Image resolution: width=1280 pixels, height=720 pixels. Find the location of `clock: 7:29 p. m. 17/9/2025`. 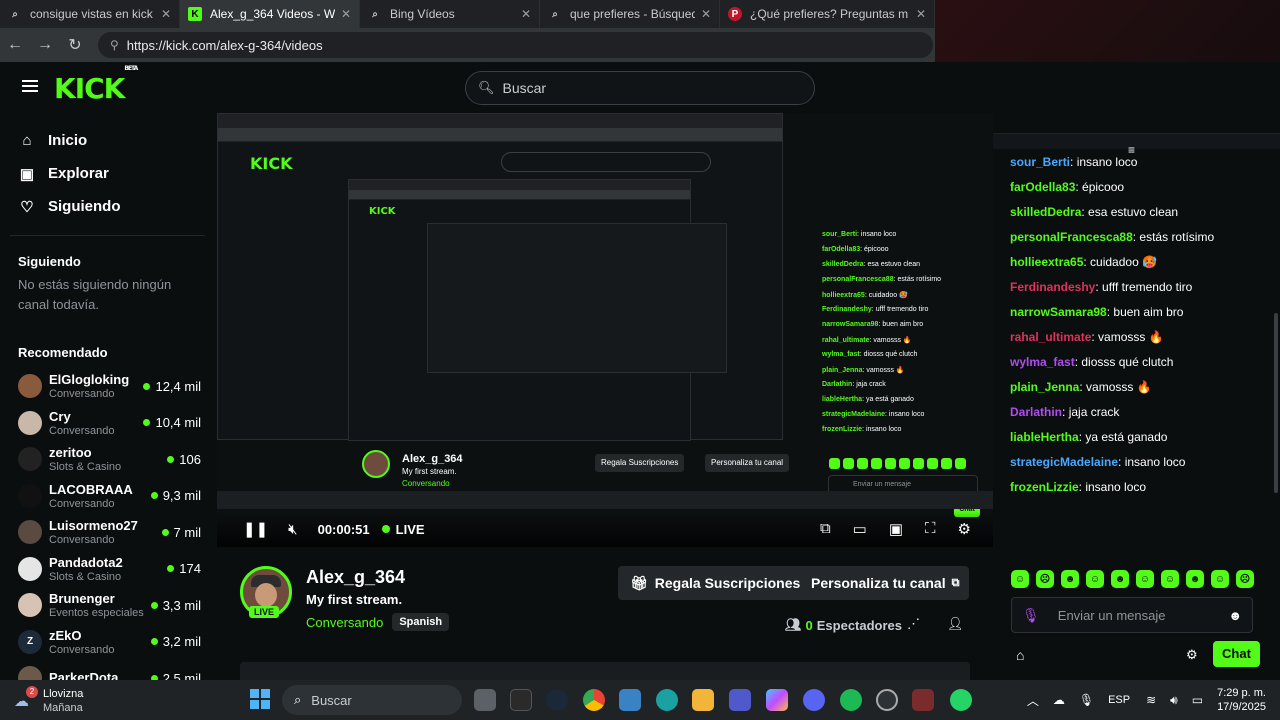

clock: 7:29 p. m. 17/9/2025 is located at coordinates (1241, 700).